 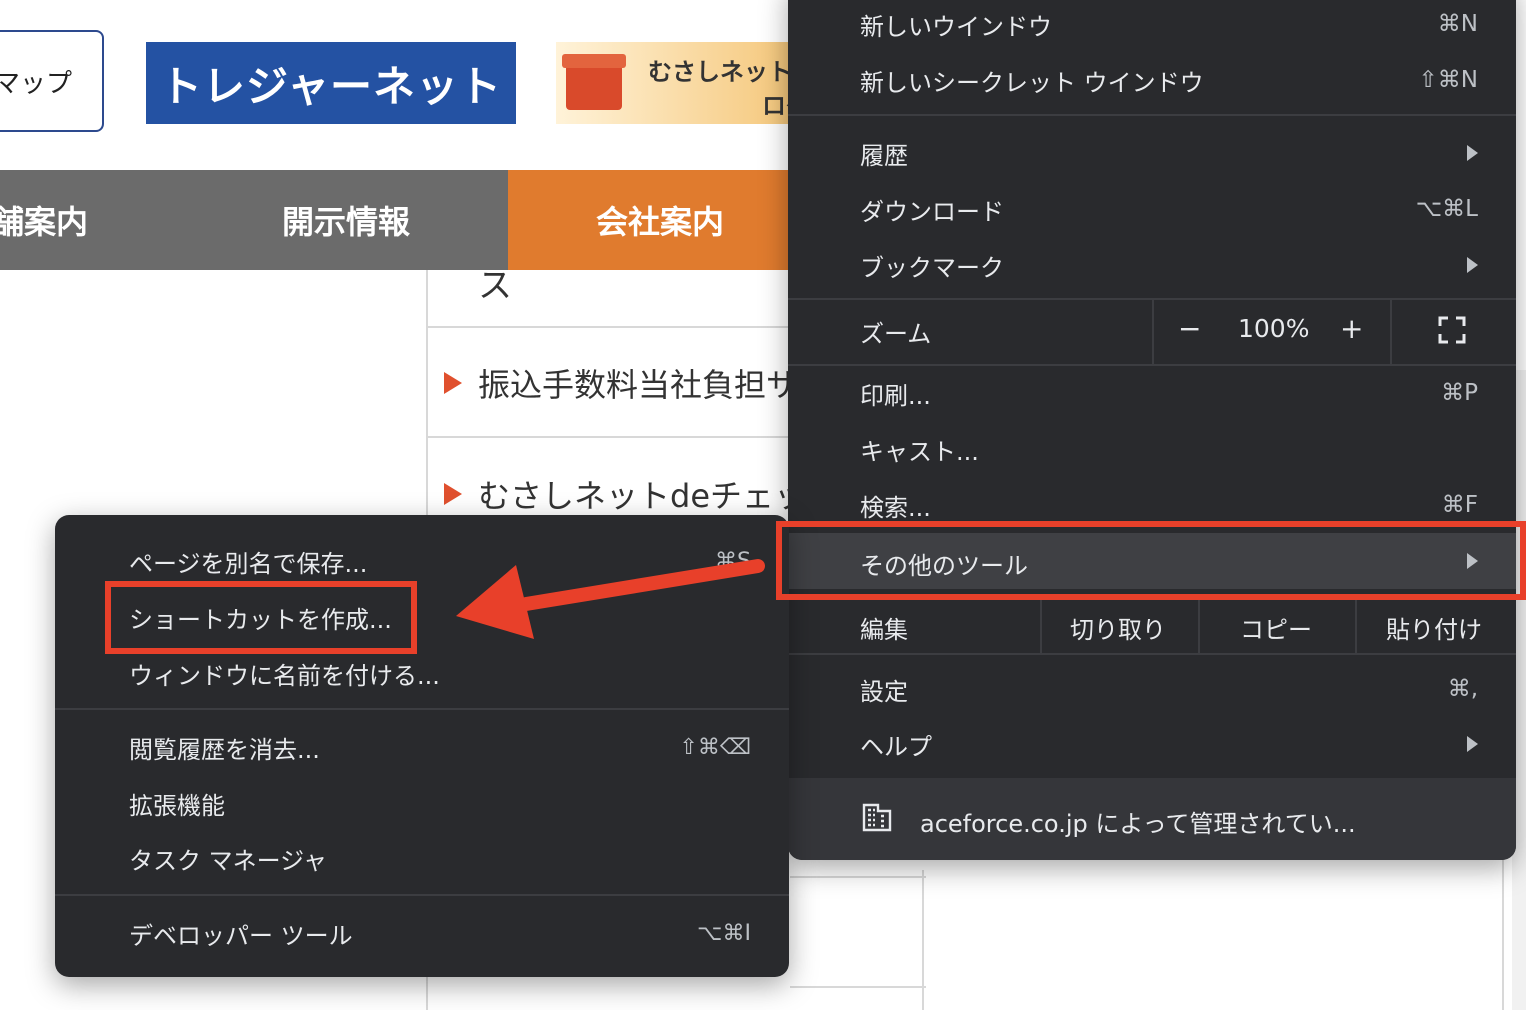 What do you see at coordinates (1152, 26) in the screenshot?
I see `menu-item-new-window: 新しいウインドウ ⌘N` at bounding box center [1152, 26].